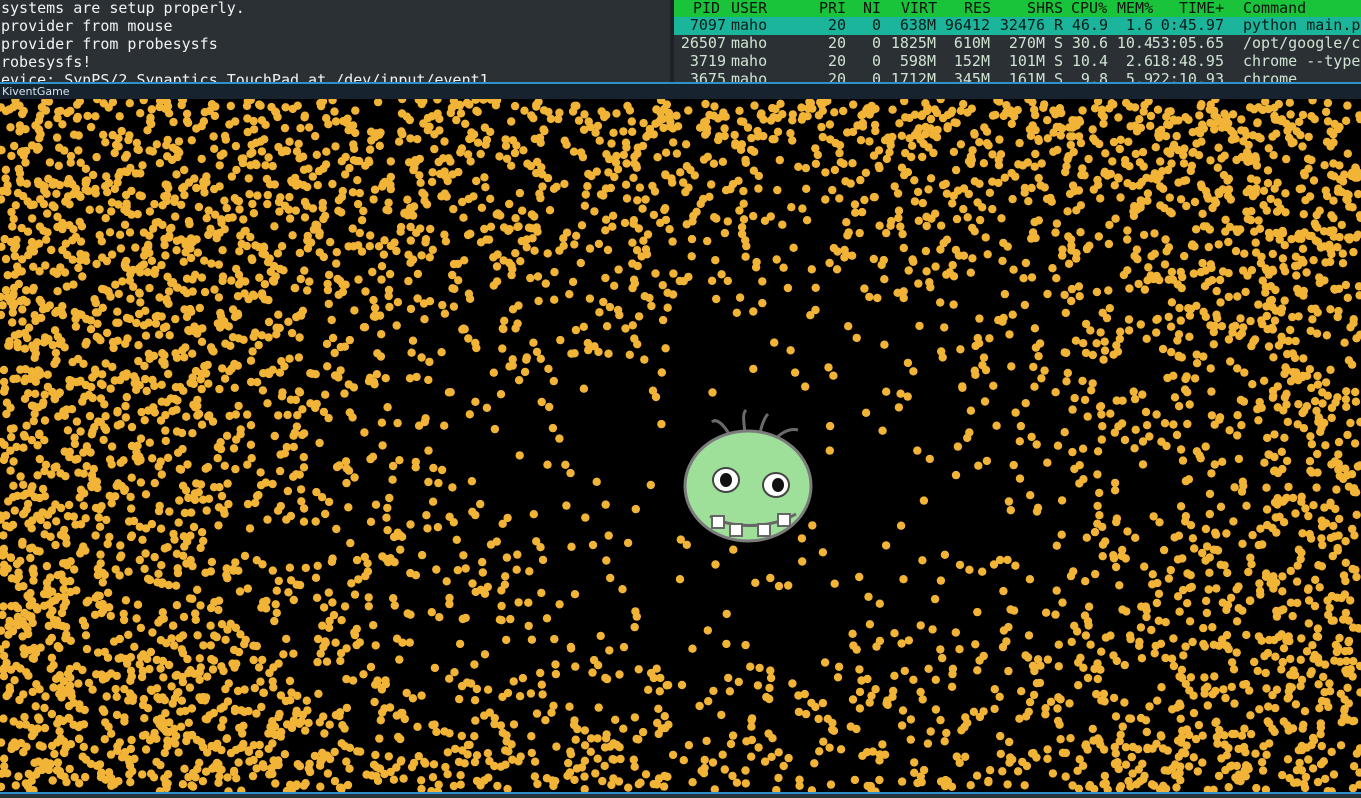 The width and height of the screenshot is (1361, 798). What do you see at coordinates (1134, 43) in the screenshot?
I see `process-mem: 10.4` at bounding box center [1134, 43].